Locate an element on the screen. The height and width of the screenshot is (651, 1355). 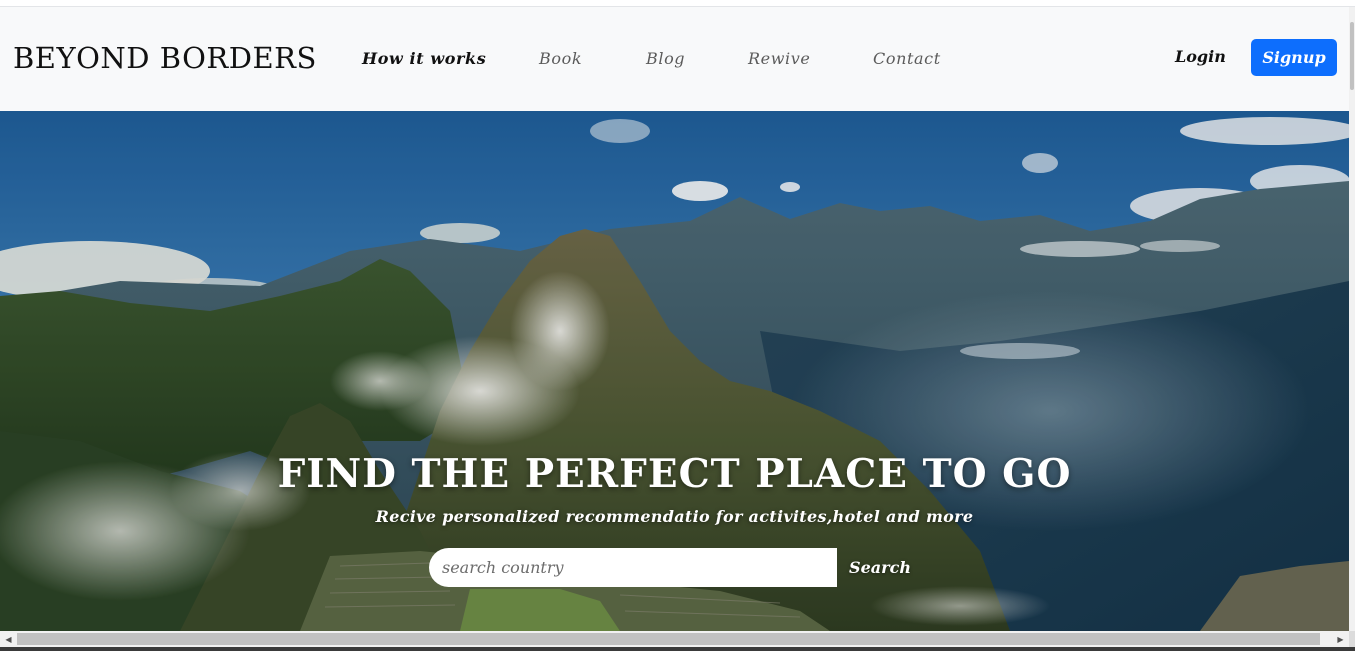
signup-button: Signup is located at coordinates (1294, 57).